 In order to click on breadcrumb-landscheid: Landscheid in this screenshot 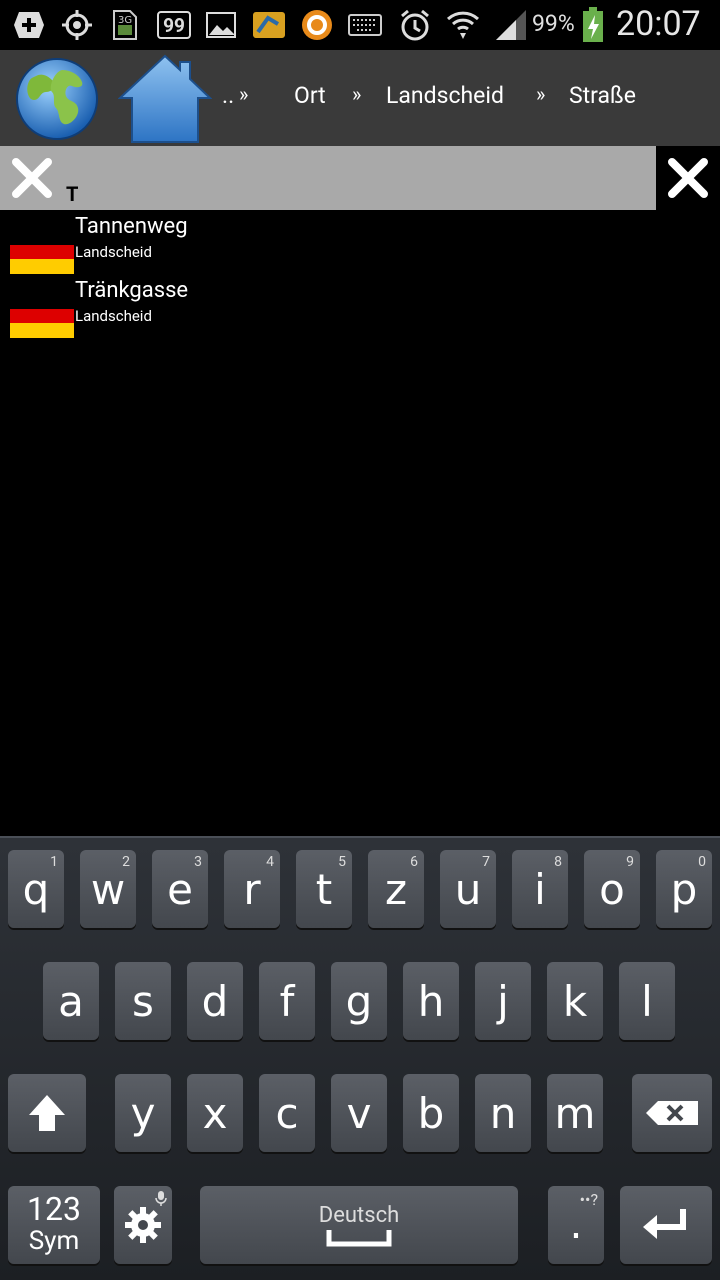, I will do `click(445, 95)`.